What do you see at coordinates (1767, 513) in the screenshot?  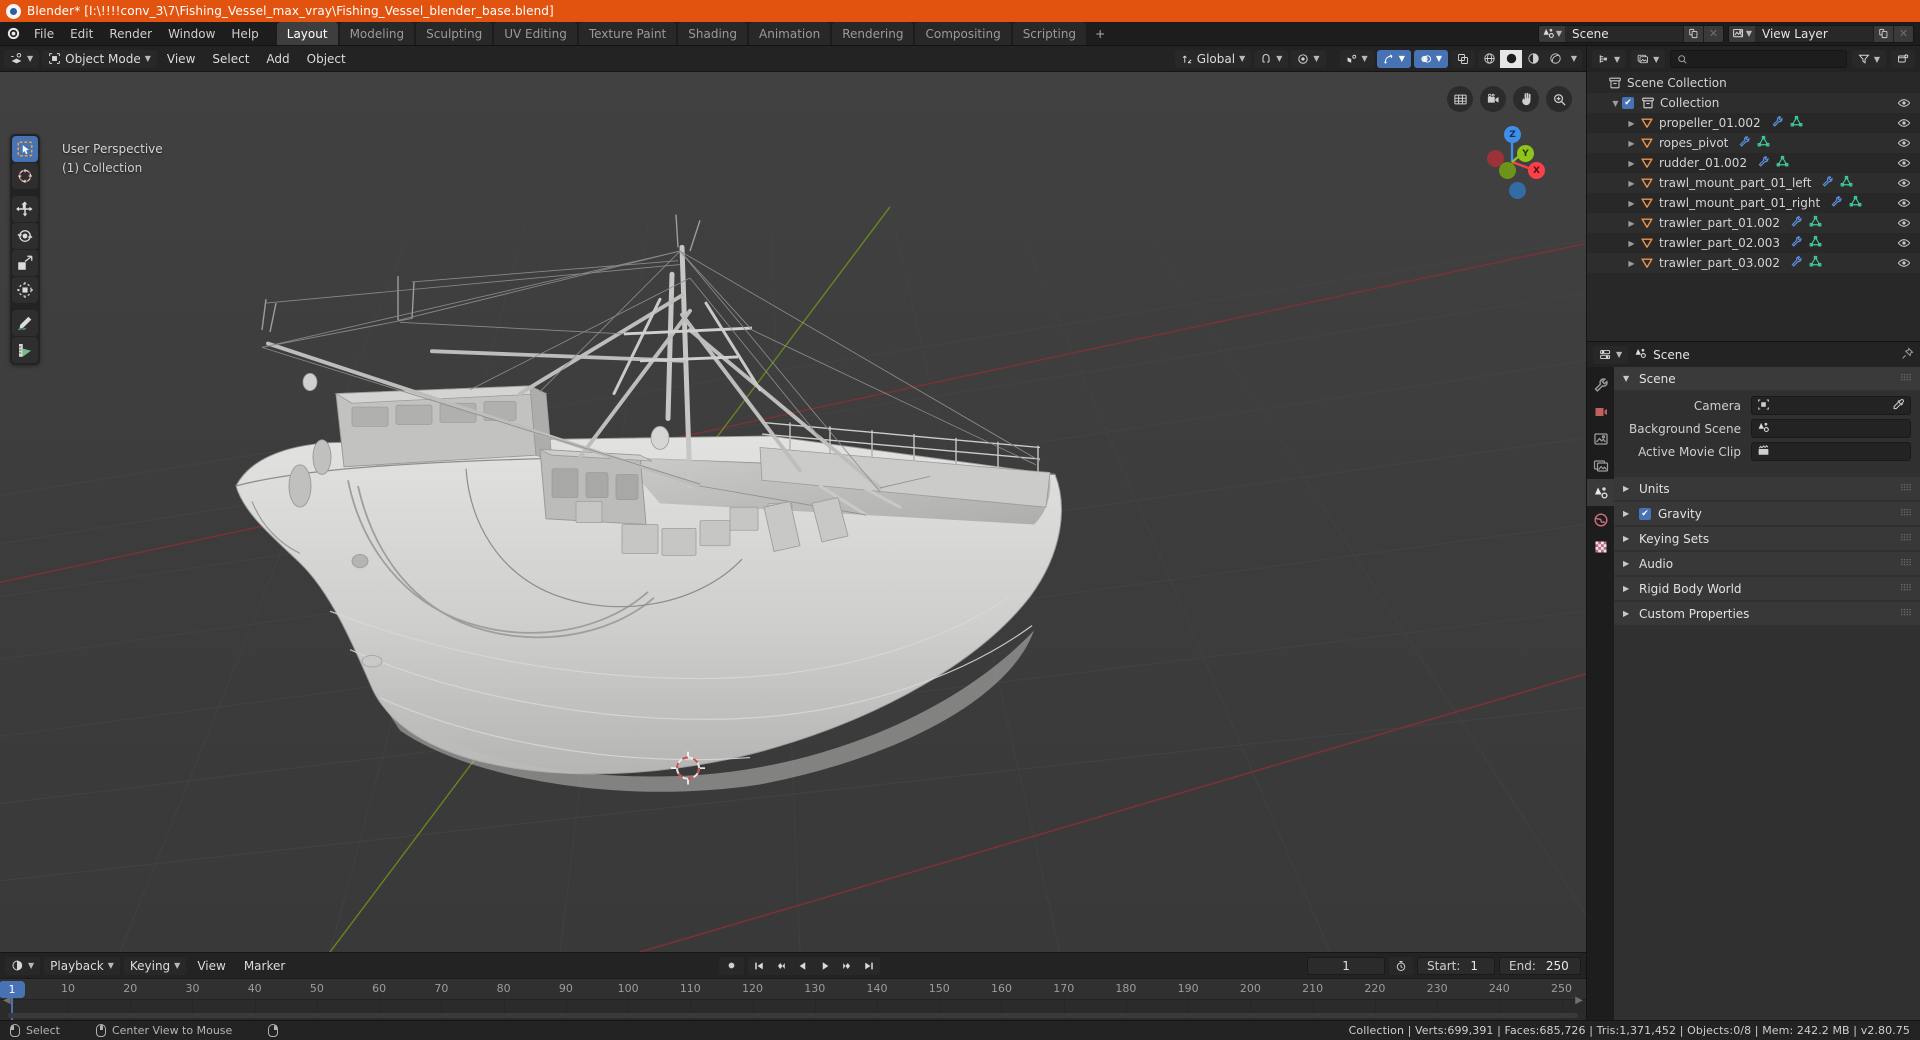 I see `properties-panel-header: ▶ ✔ Gravity ⠿⠿` at bounding box center [1767, 513].